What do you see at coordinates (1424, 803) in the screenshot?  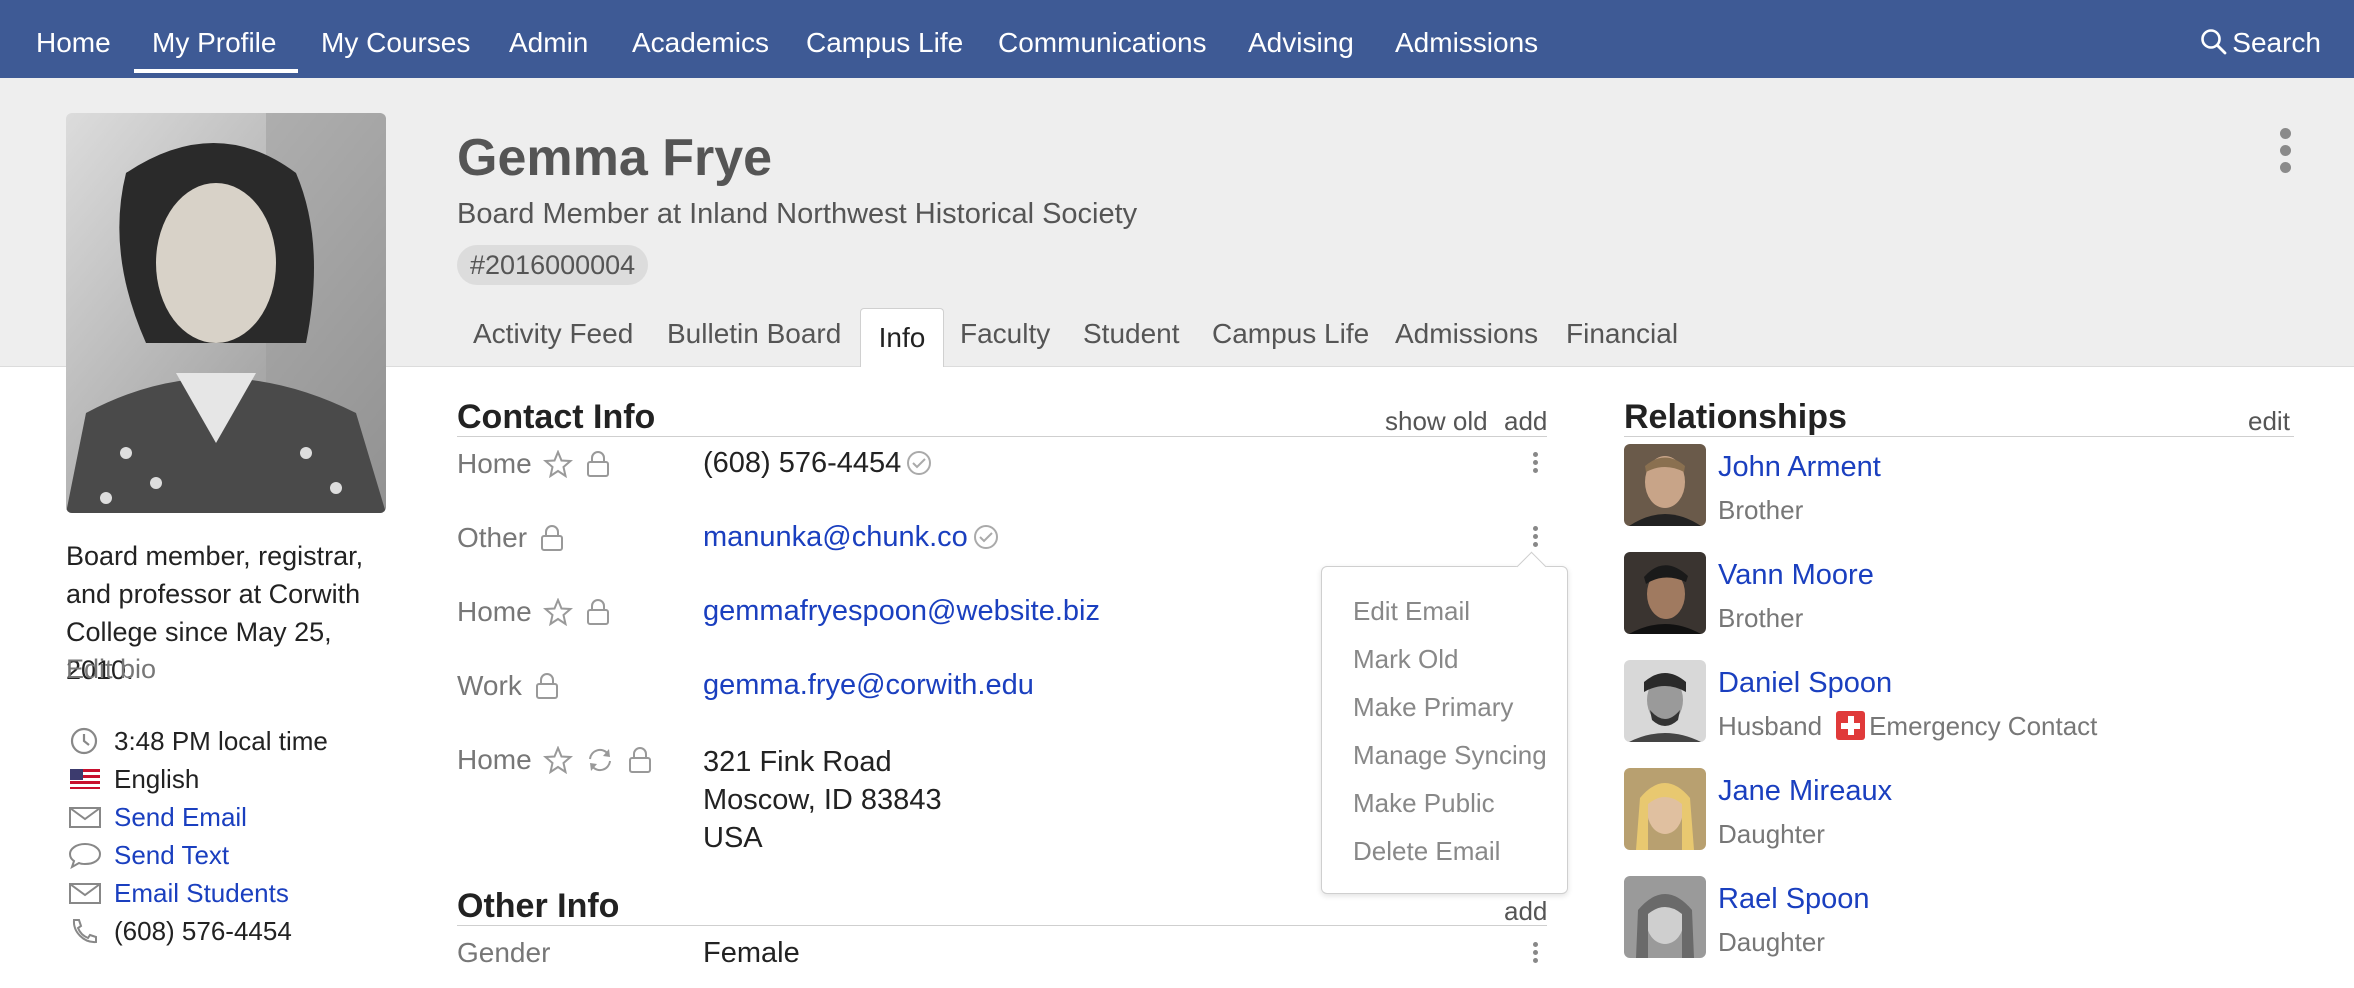 I see `menu-make-public: Make Public` at bounding box center [1424, 803].